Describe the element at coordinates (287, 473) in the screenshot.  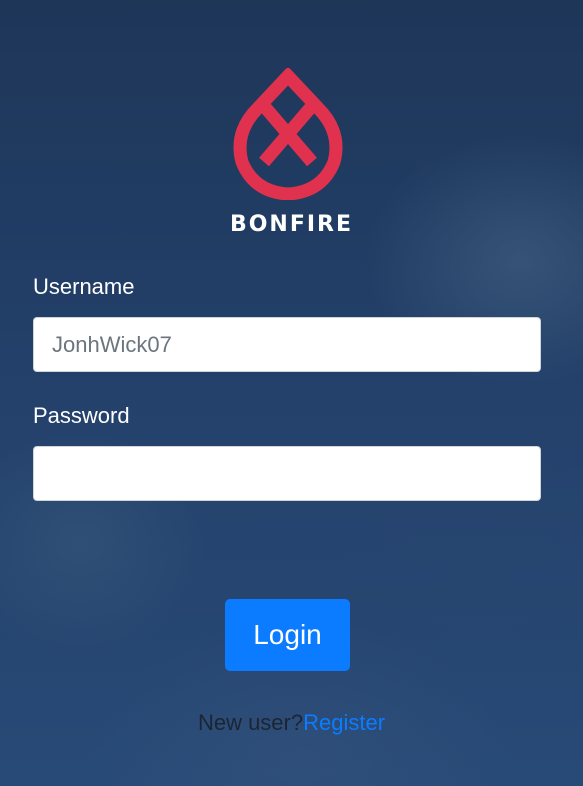
I see `password-input` at that location.